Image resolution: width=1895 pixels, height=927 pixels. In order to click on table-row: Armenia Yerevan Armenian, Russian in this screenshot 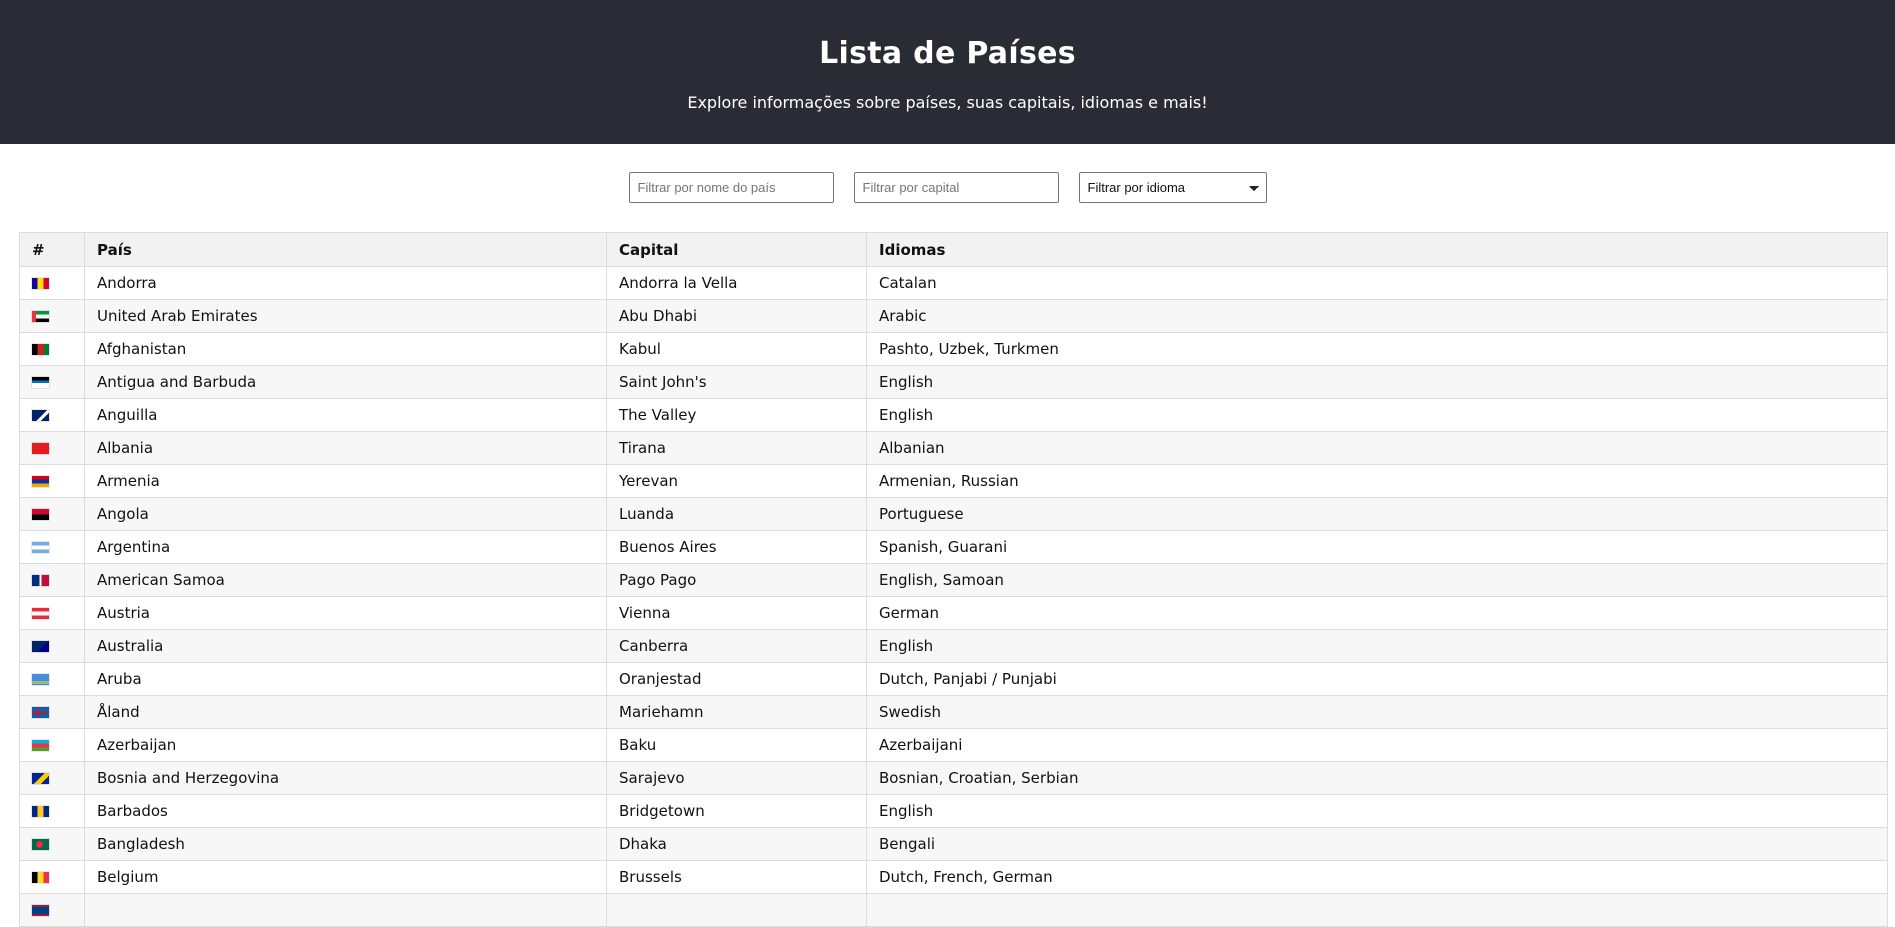, I will do `click(953, 481)`.